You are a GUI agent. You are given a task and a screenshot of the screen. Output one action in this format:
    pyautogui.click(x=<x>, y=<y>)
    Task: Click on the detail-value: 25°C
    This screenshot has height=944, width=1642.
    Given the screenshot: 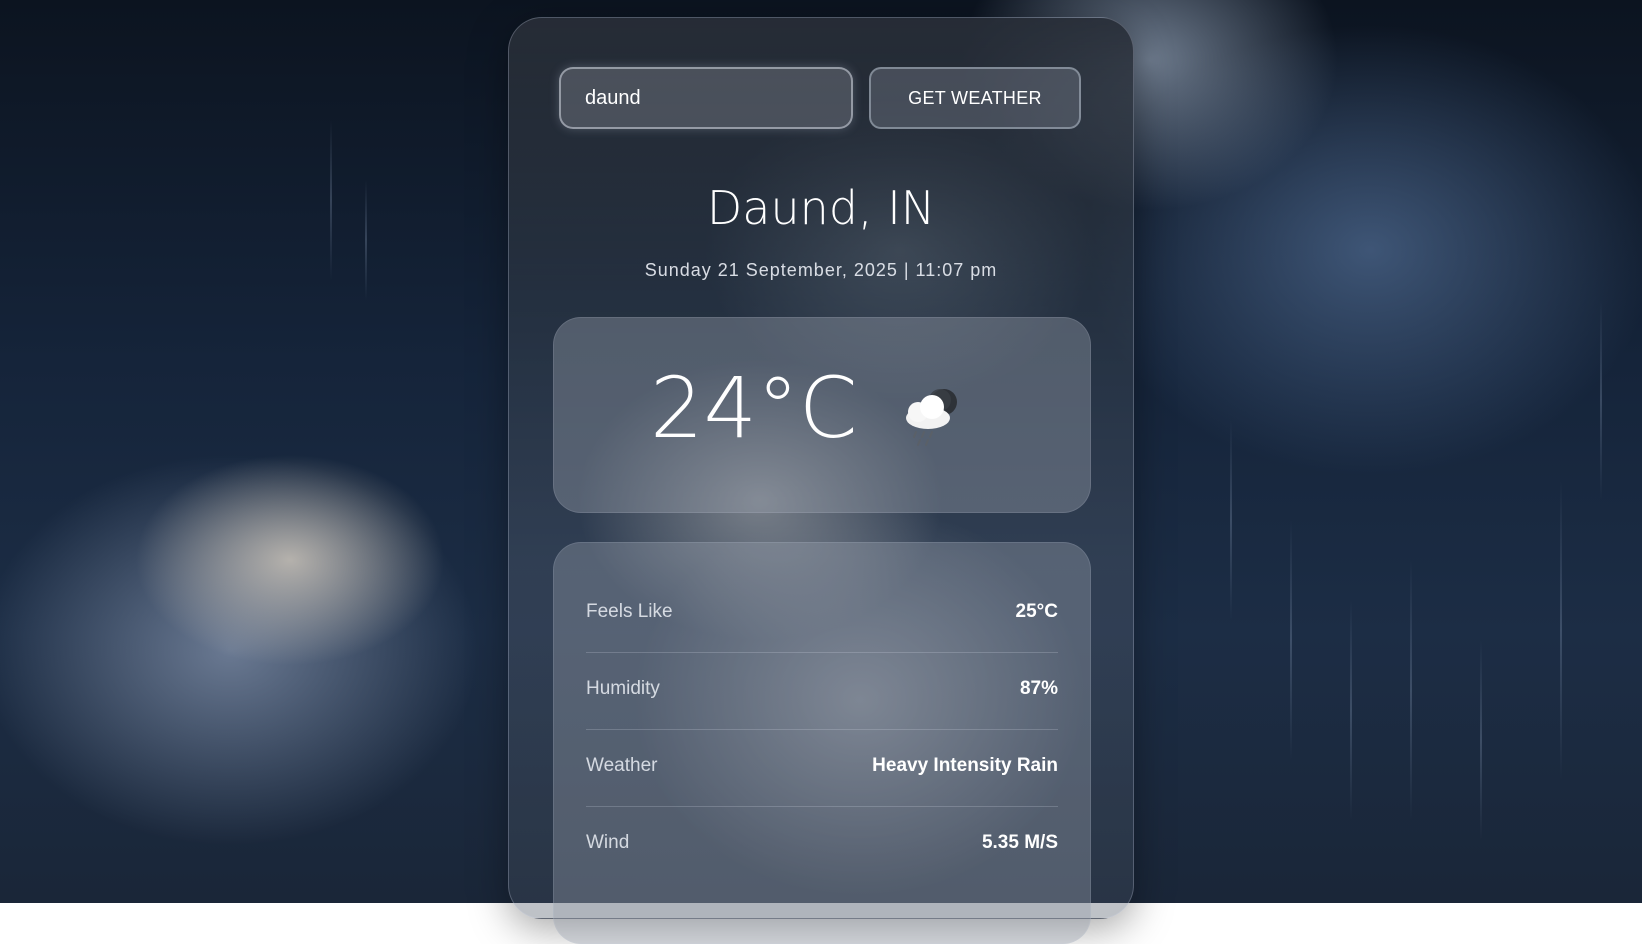 What is the action you would take?
    pyautogui.click(x=1036, y=611)
    